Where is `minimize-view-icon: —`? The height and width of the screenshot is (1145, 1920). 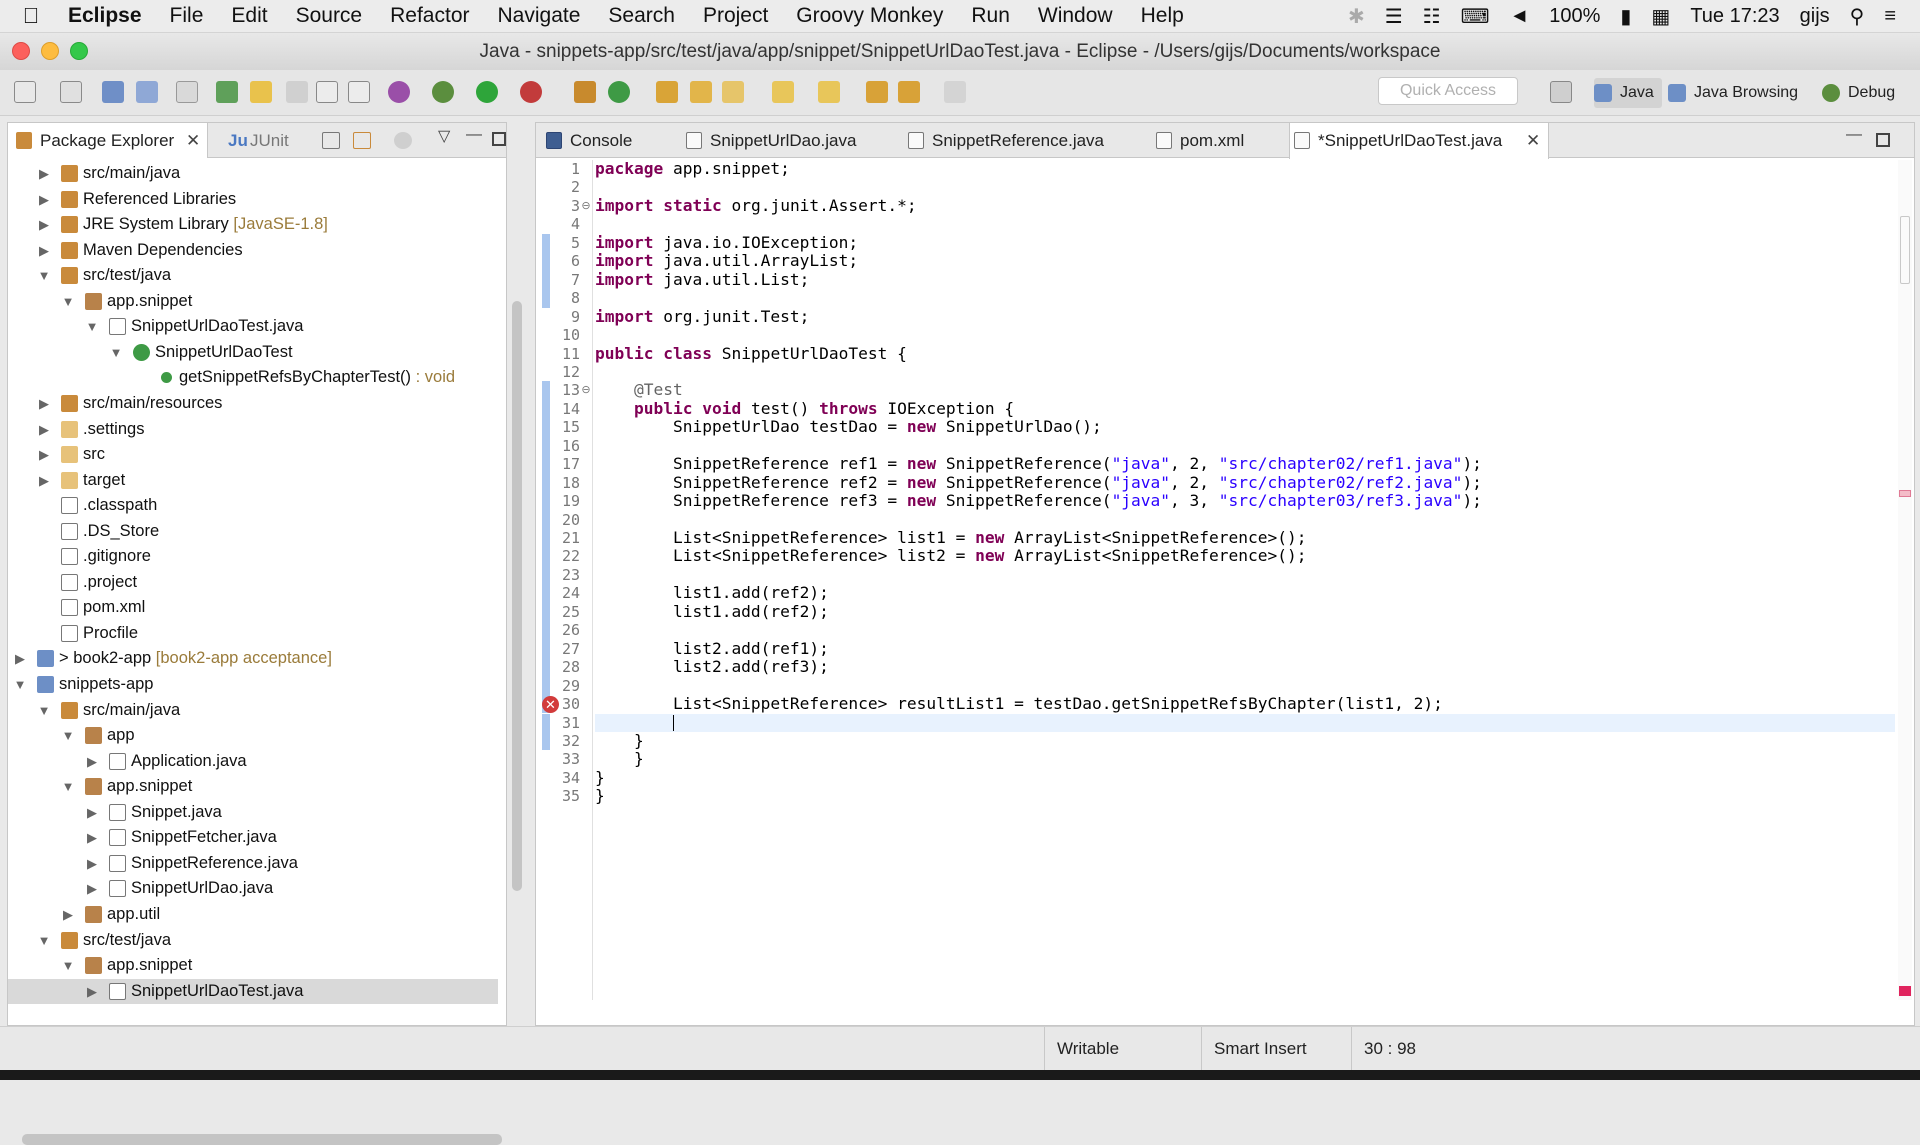
minimize-view-icon: — is located at coordinates (474, 135).